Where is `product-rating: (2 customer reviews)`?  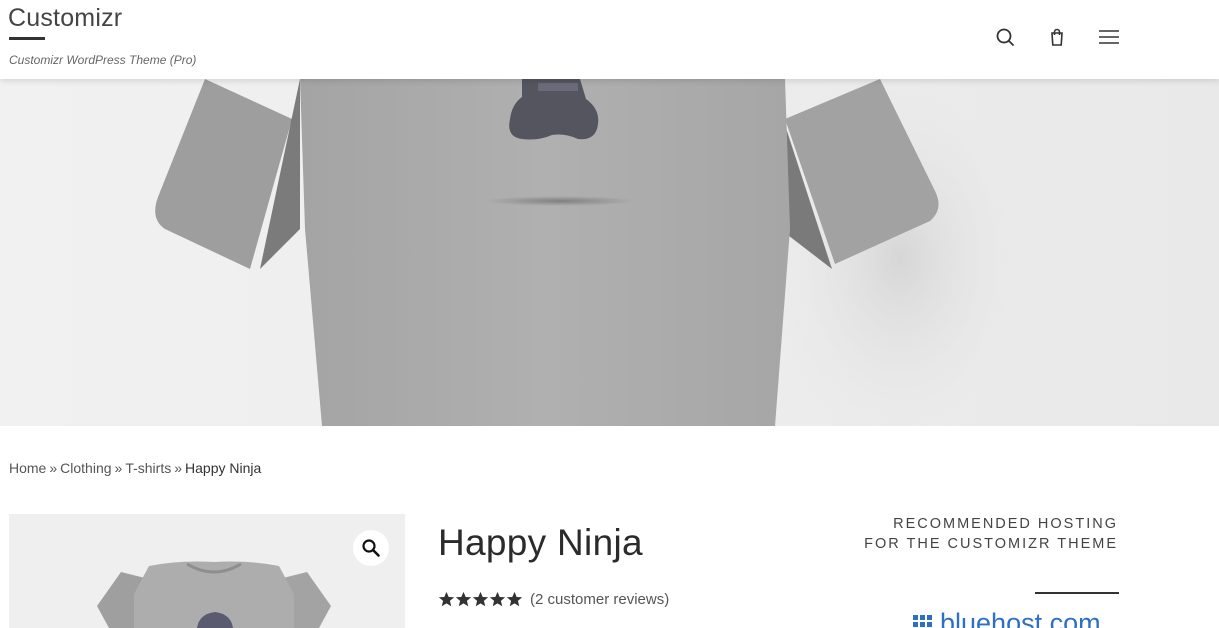 product-rating: (2 customer reviews) is located at coordinates (553, 599).